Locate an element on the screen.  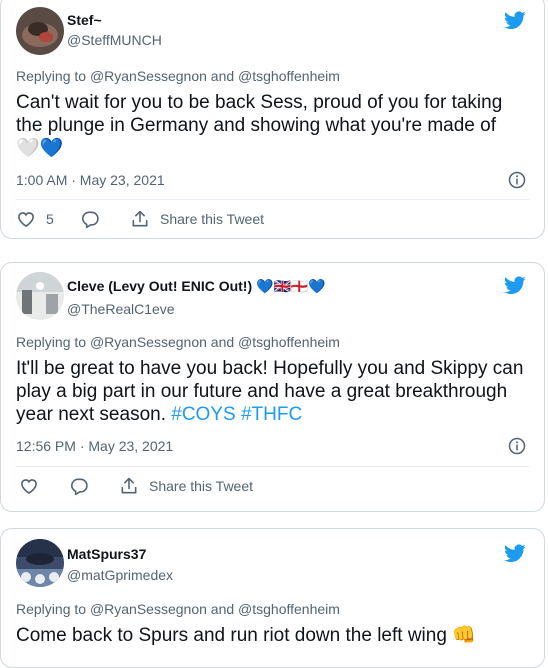
tweet-actions: 5 Share this Tweet is located at coordinates (272, 221).